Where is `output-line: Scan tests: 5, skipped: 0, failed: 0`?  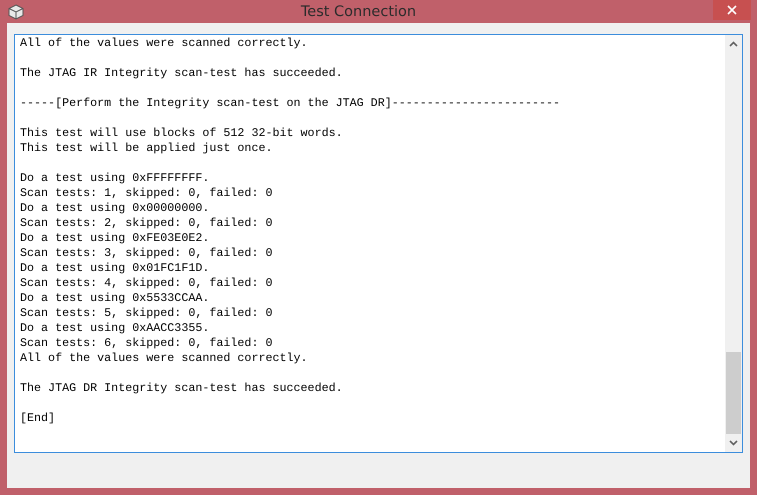 output-line: Scan tests: 5, skipped: 0, failed: 0 is located at coordinates (146, 313).